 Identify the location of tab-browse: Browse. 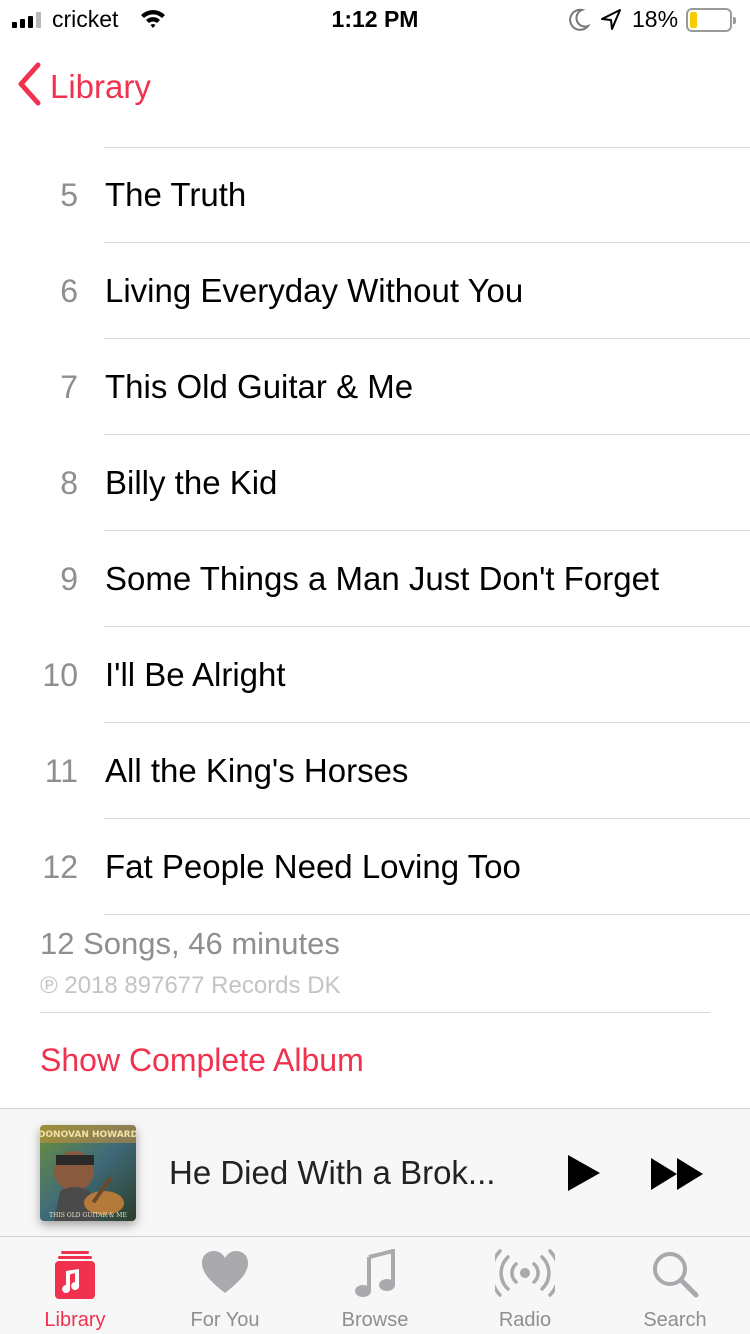
(375, 1285).